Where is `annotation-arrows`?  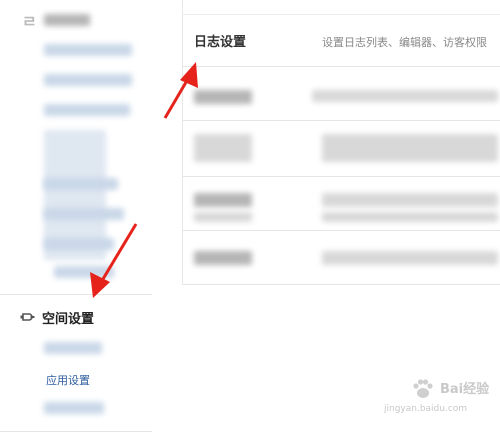
annotation-arrows is located at coordinates (144, 180).